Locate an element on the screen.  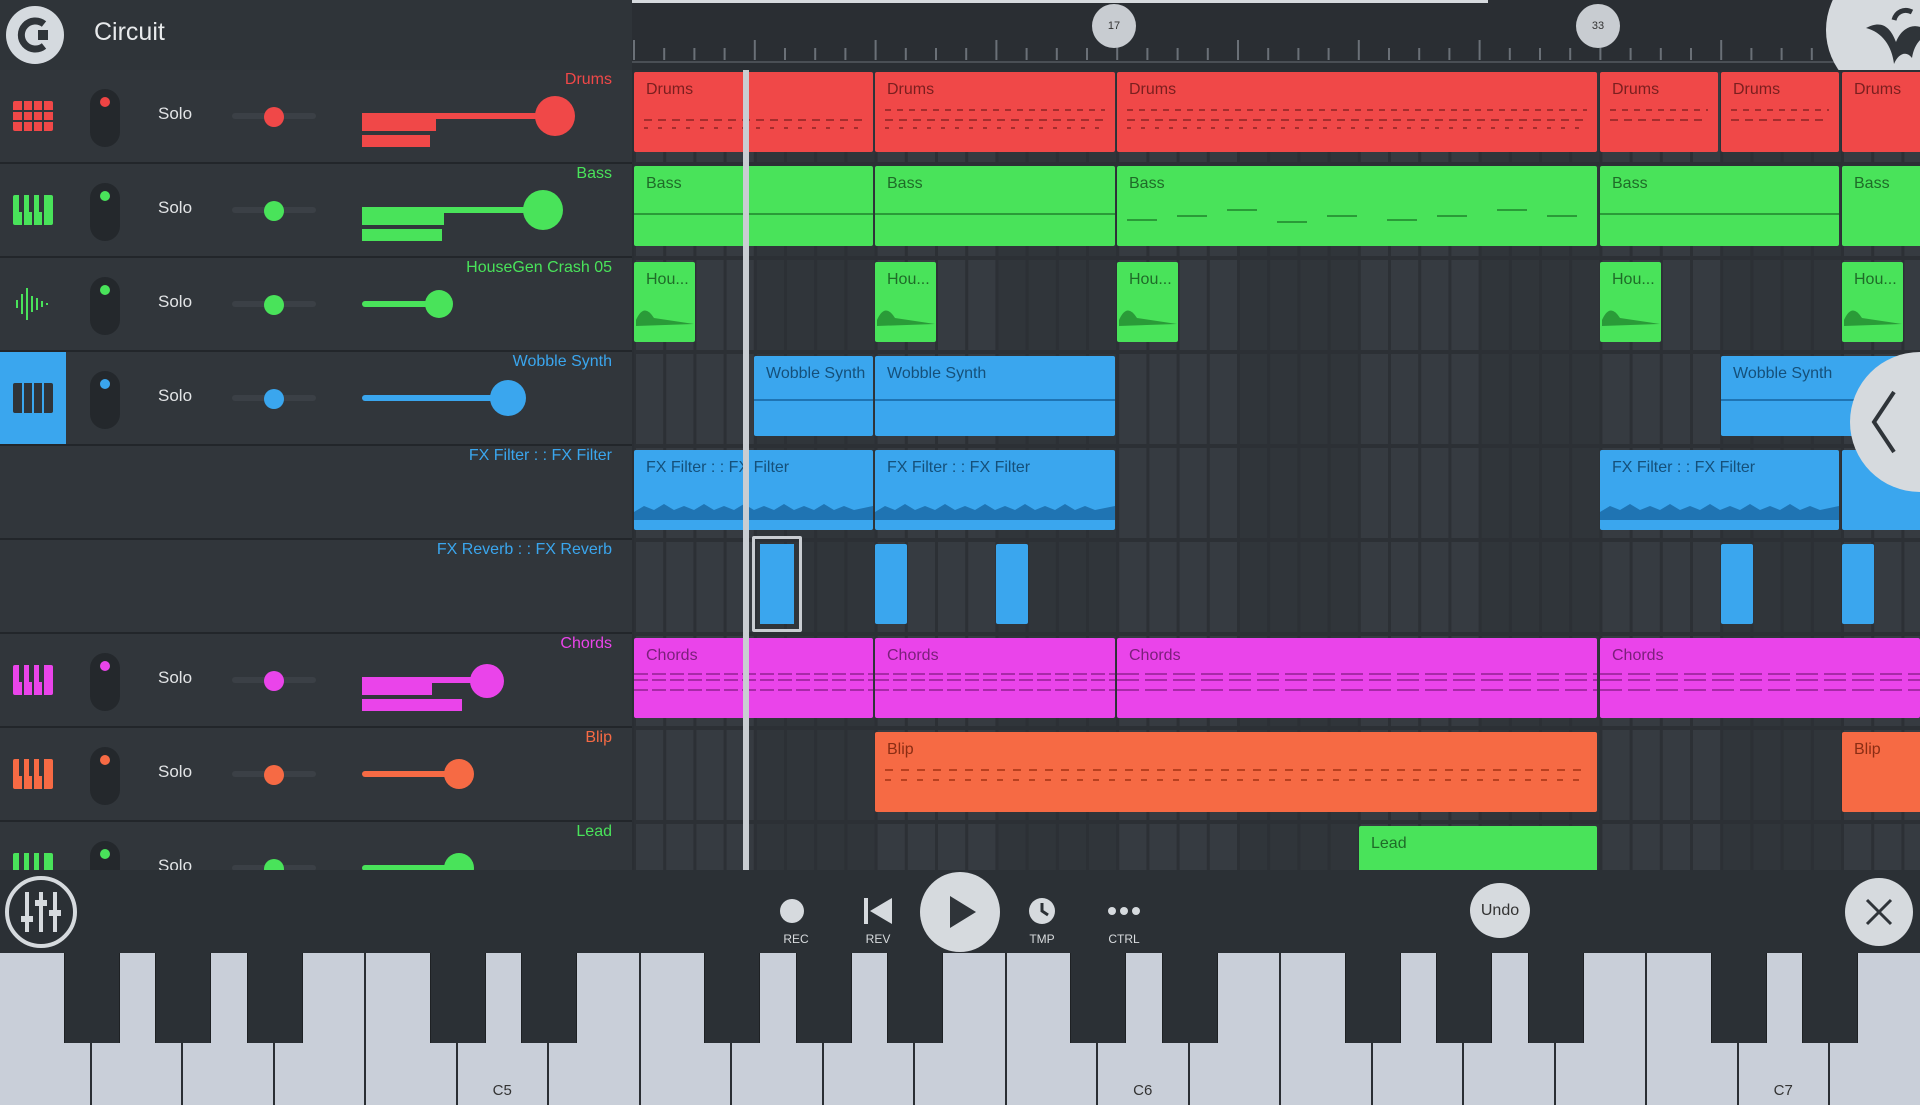
track-header-fx-reverb: FX Reverb : : FX Reverb is located at coordinates (316, 587).